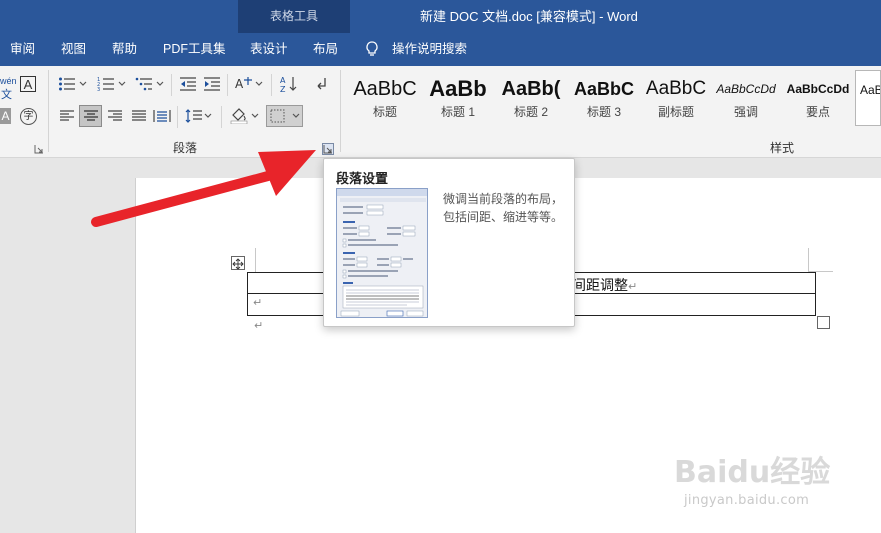  Describe the element at coordinates (745, 112) in the screenshot. I see `style-name: 强调` at that location.